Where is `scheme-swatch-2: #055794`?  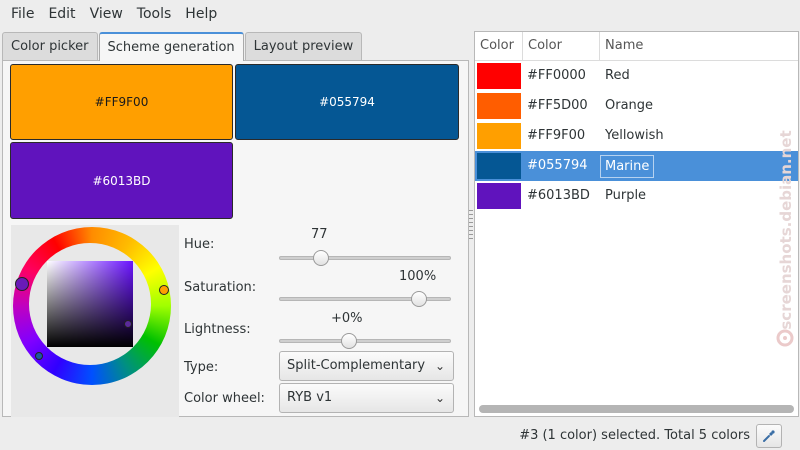
scheme-swatch-2: #055794 is located at coordinates (347, 102).